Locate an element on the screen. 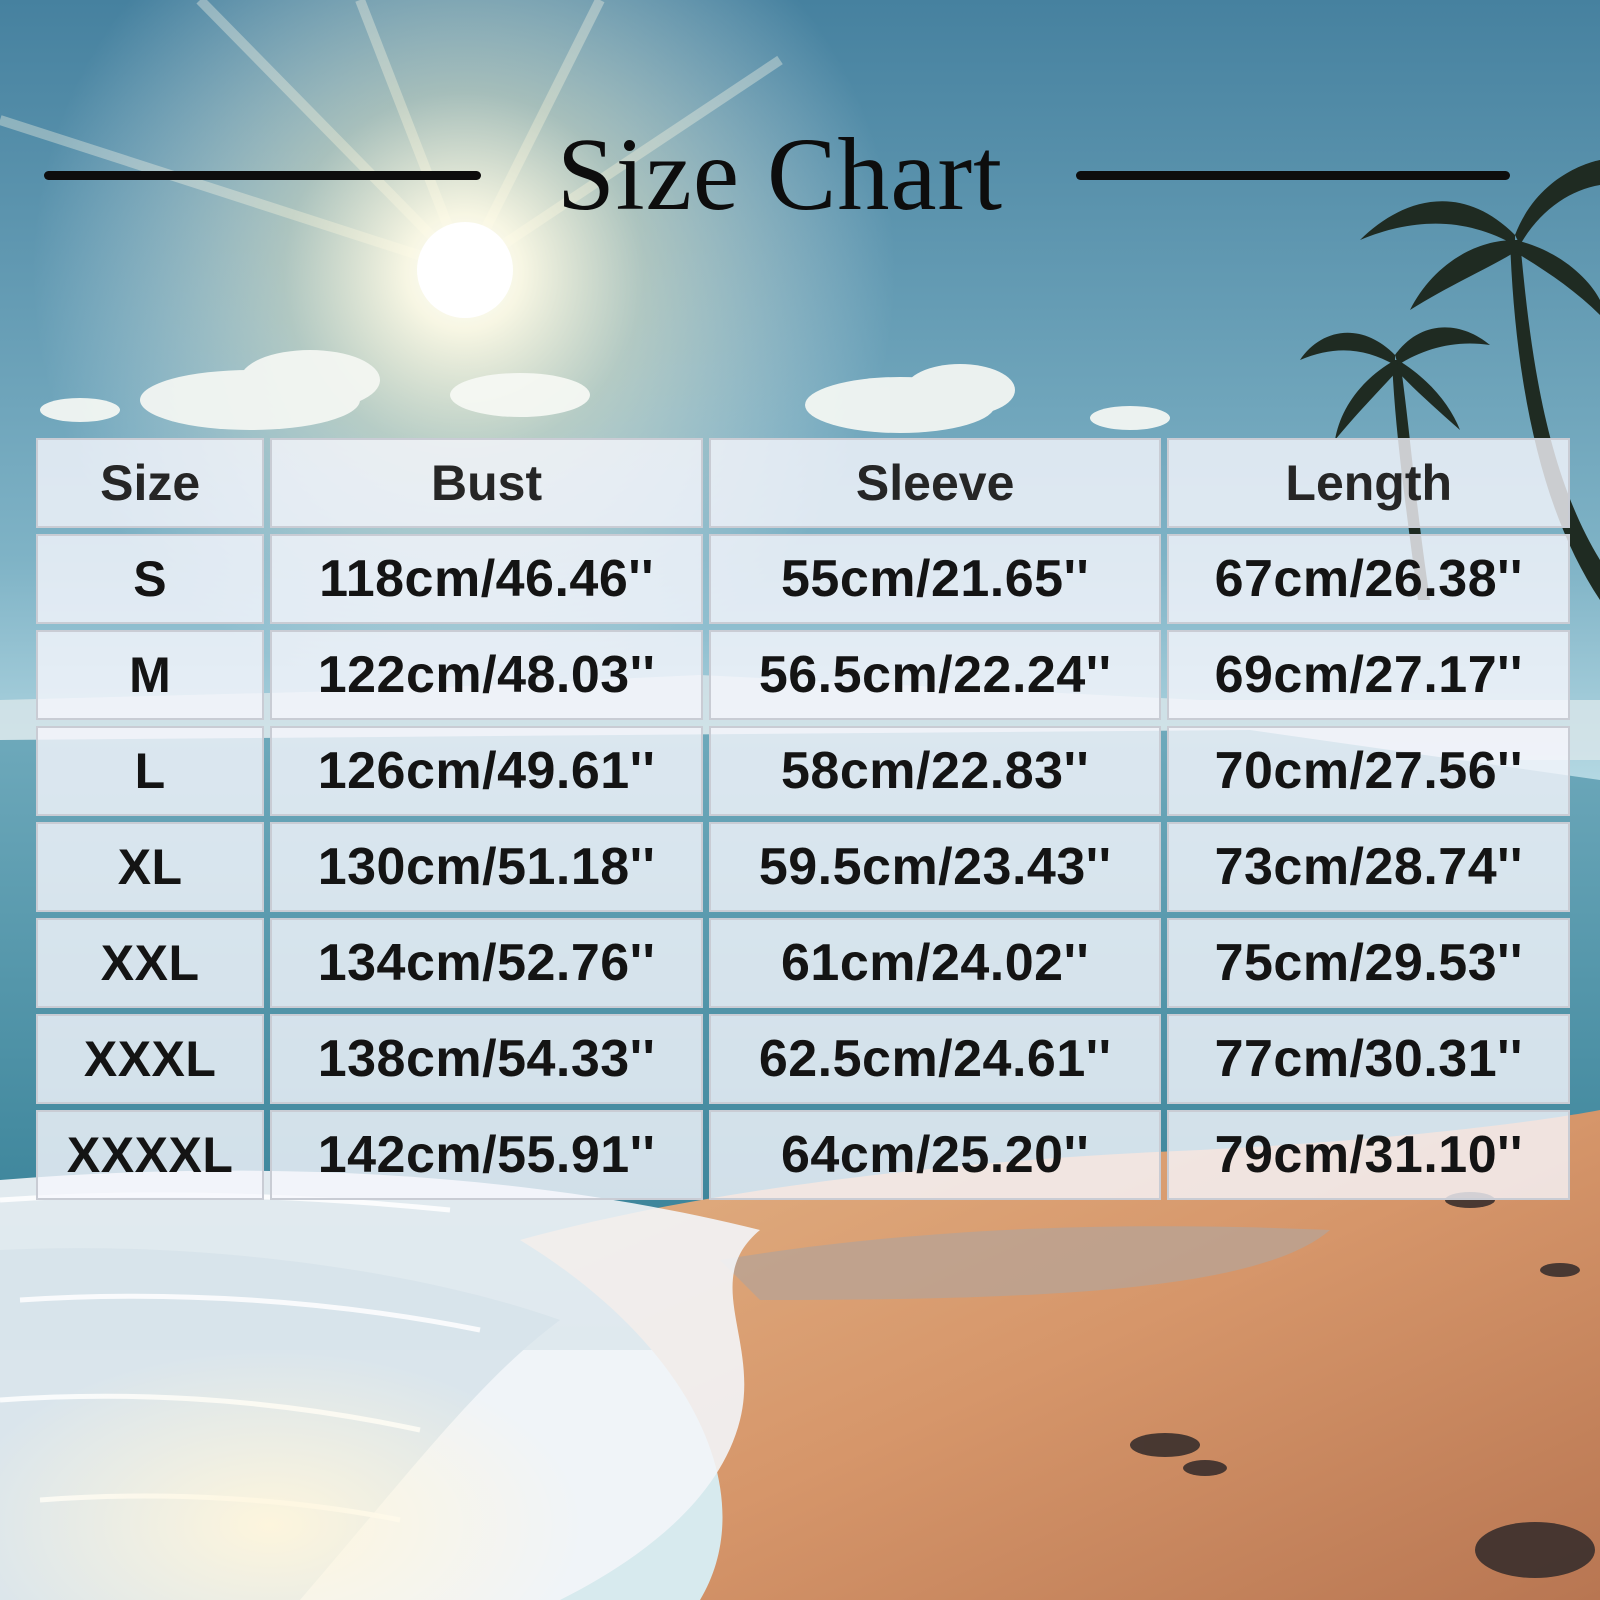 The width and height of the screenshot is (1600, 1600). bust-cell: 118cm/46.46'' is located at coordinates (486, 579).